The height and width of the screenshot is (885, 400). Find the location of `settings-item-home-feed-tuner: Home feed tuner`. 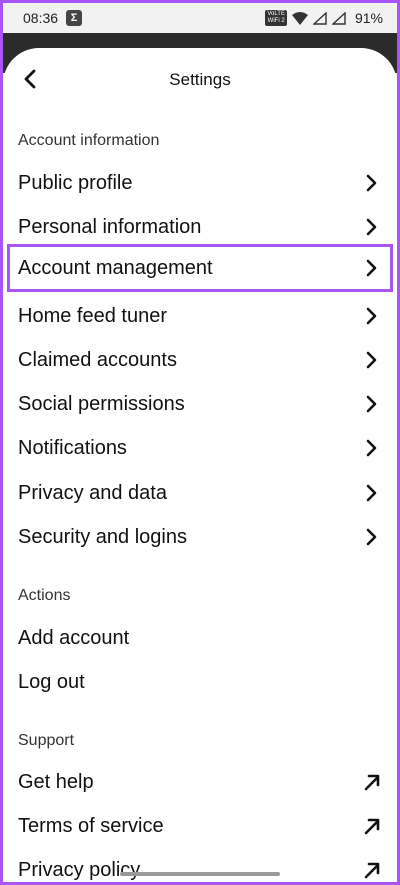

settings-item-home-feed-tuner: Home feed tuner is located at coordinates (200, 316).